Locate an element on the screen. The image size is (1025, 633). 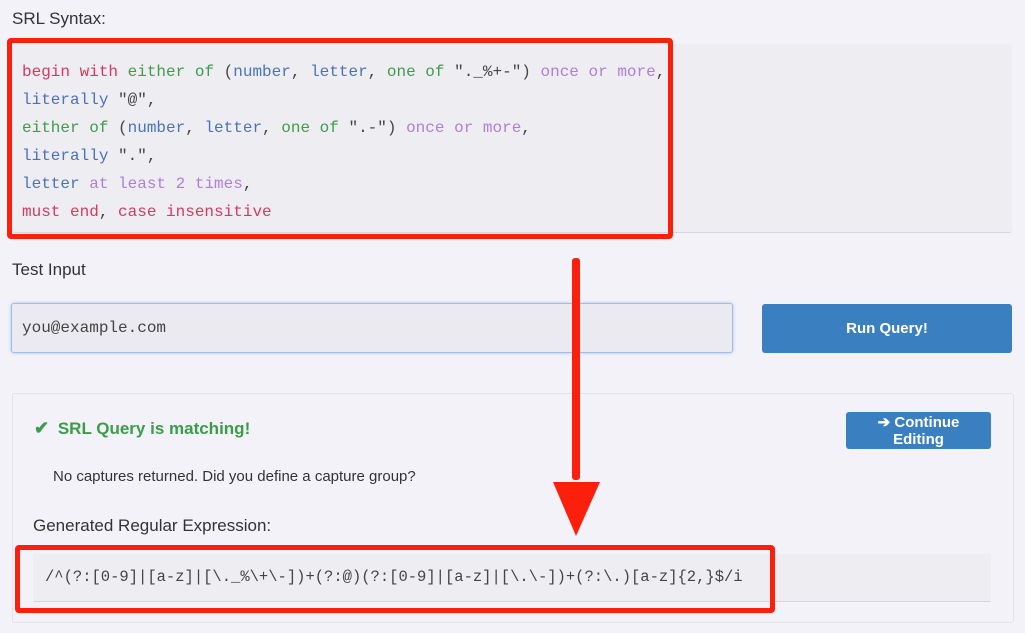
annotation-frame-regex is located at coordinates (395, 579).